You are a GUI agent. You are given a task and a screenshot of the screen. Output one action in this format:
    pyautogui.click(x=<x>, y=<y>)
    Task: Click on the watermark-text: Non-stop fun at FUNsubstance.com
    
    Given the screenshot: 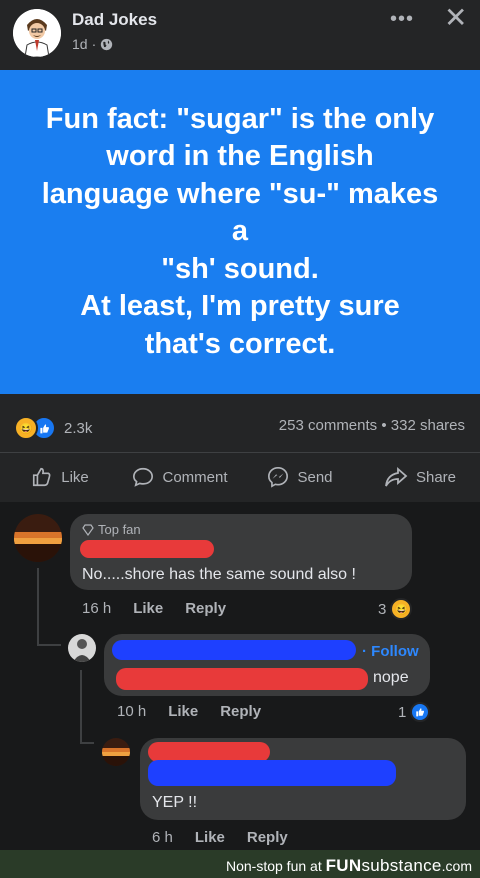 What is the action you would take?
    pyautogui.click(x=349, y=866)
    